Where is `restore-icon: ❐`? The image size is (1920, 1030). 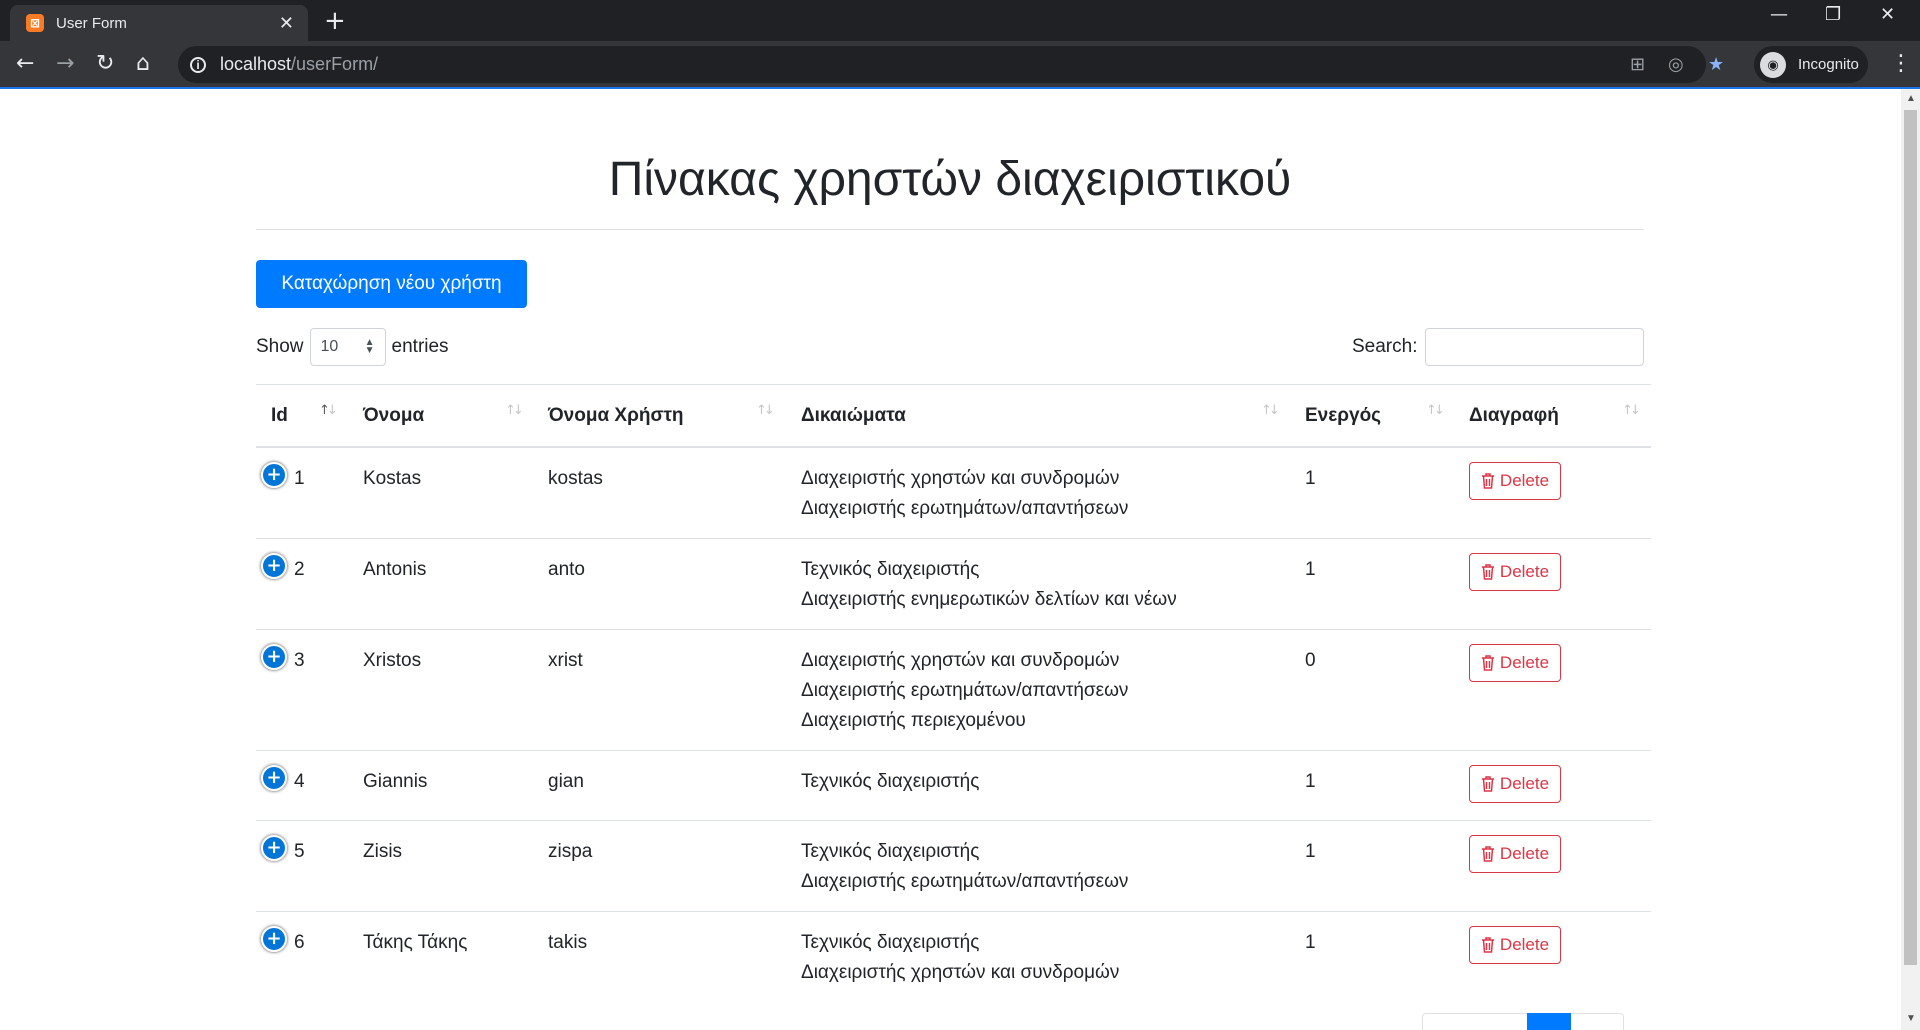
restore-icon: ❐ is located at coordinates (1833, 14).